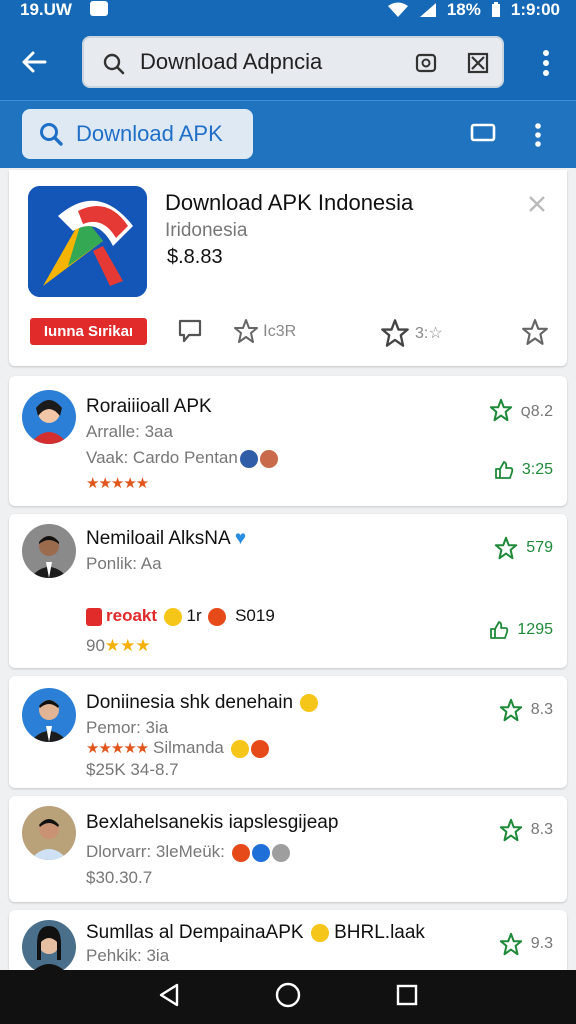  Describe the element at coordinates (124, 563) in the screenshot. I see `review-line-1: Ponlik: Aa` at that location.